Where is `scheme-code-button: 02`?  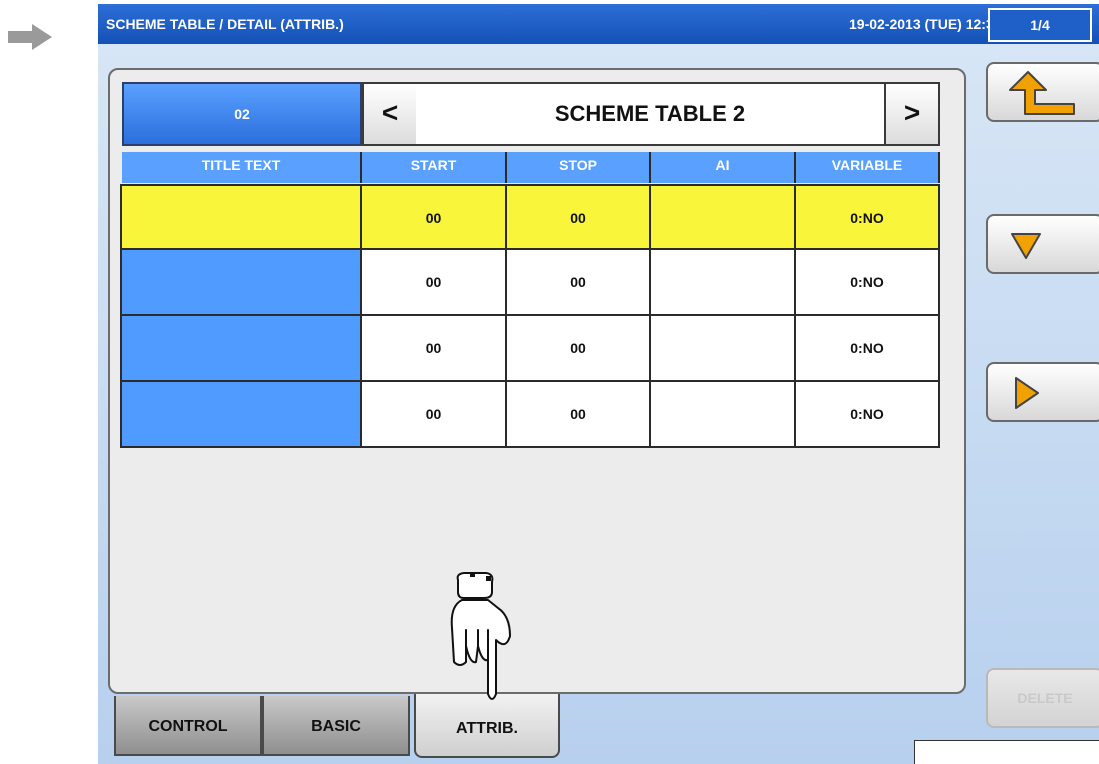 scheme-code-button: 02 is located at coordinates (242, 114).